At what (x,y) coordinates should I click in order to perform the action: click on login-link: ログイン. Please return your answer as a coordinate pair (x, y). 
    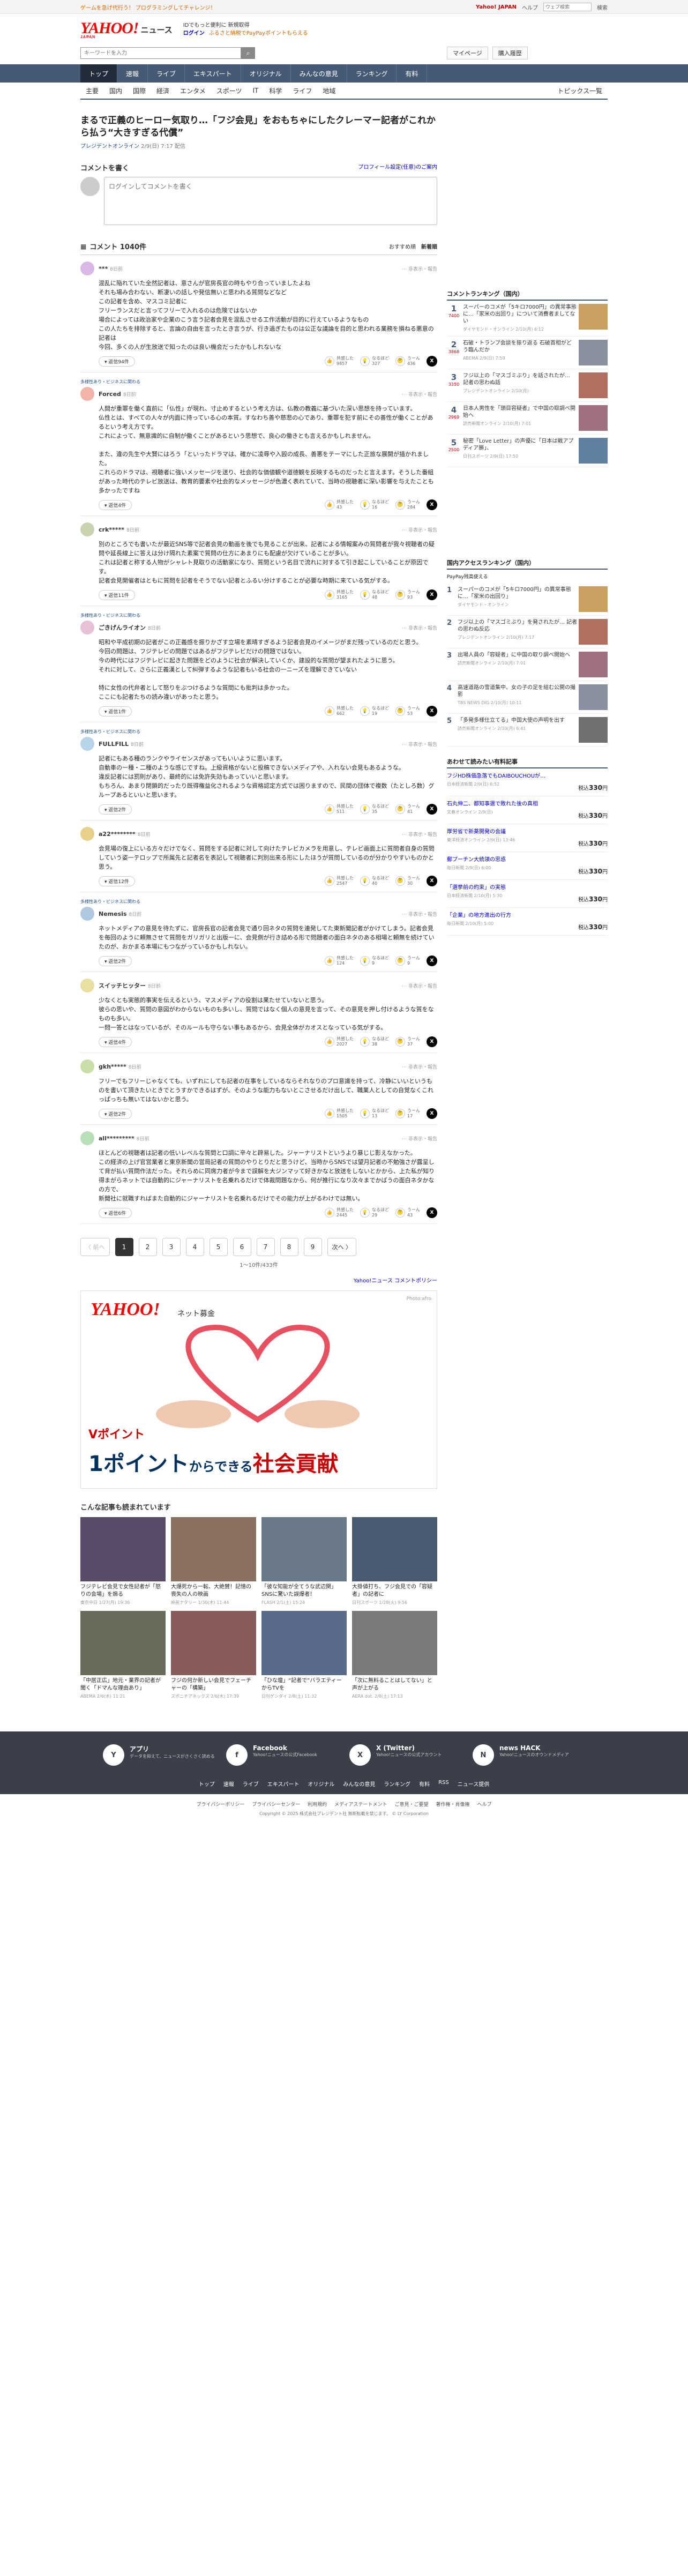
    Looking at the image, I should click on (194, 33).